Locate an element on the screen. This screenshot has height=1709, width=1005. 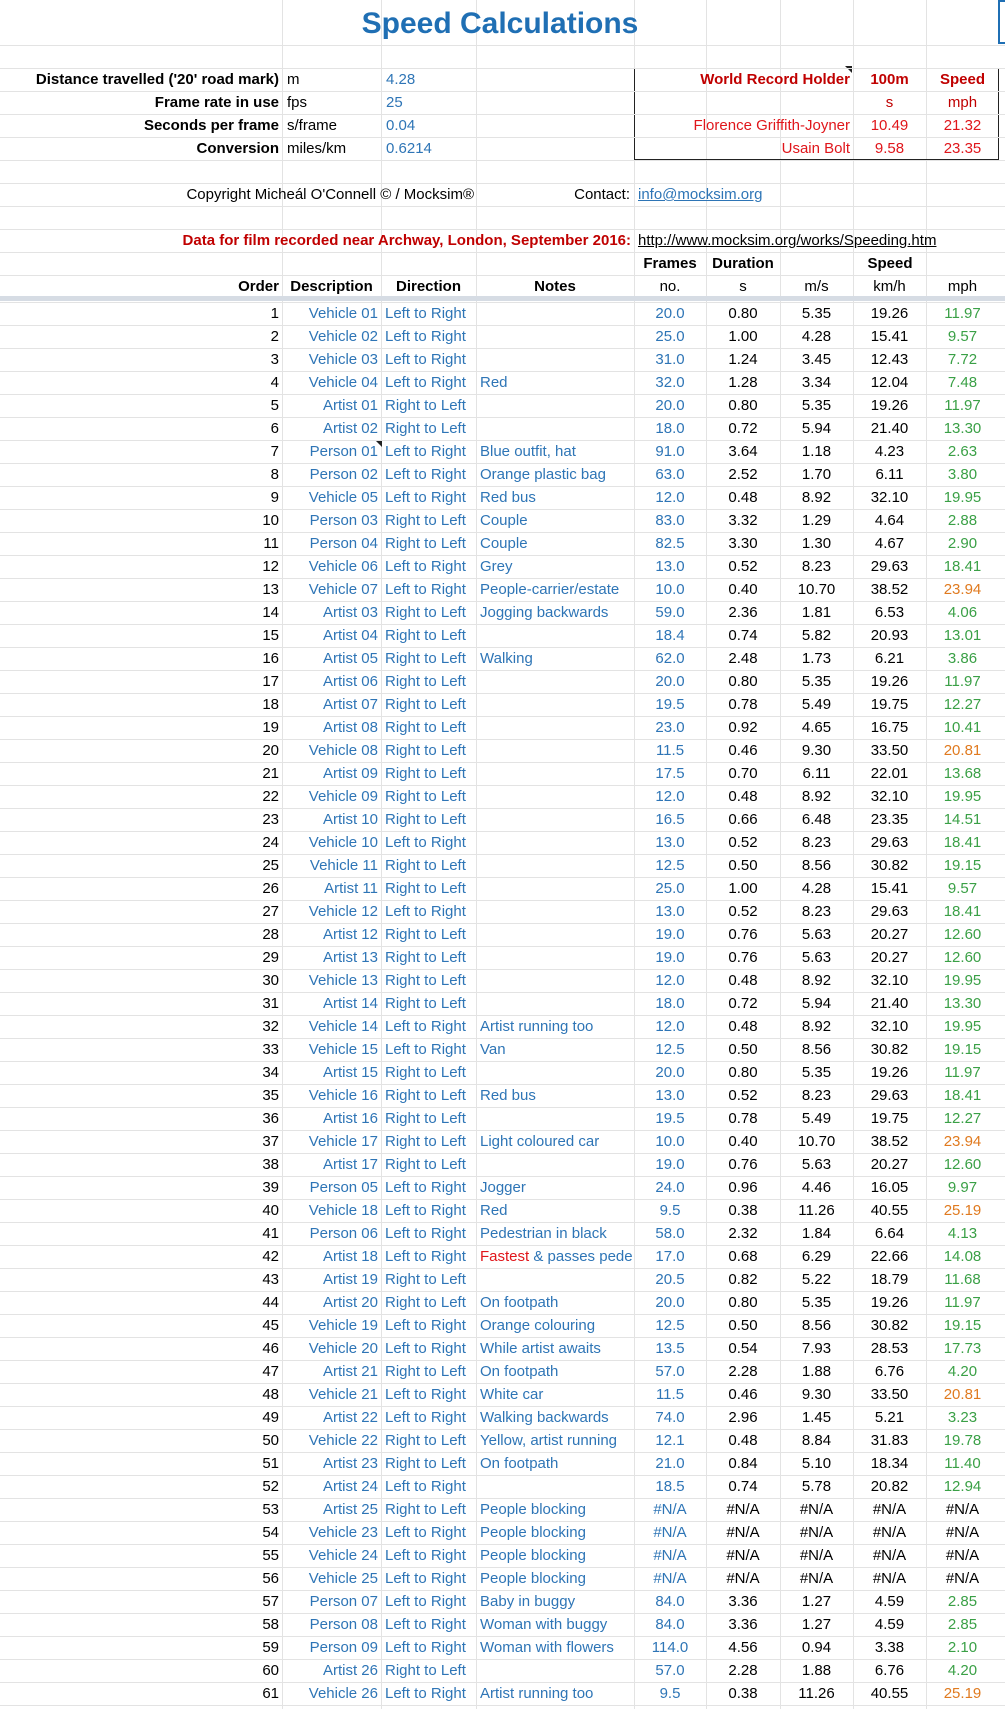
speed-mph-cell: #N/A is located at coordinates (962, 1578).